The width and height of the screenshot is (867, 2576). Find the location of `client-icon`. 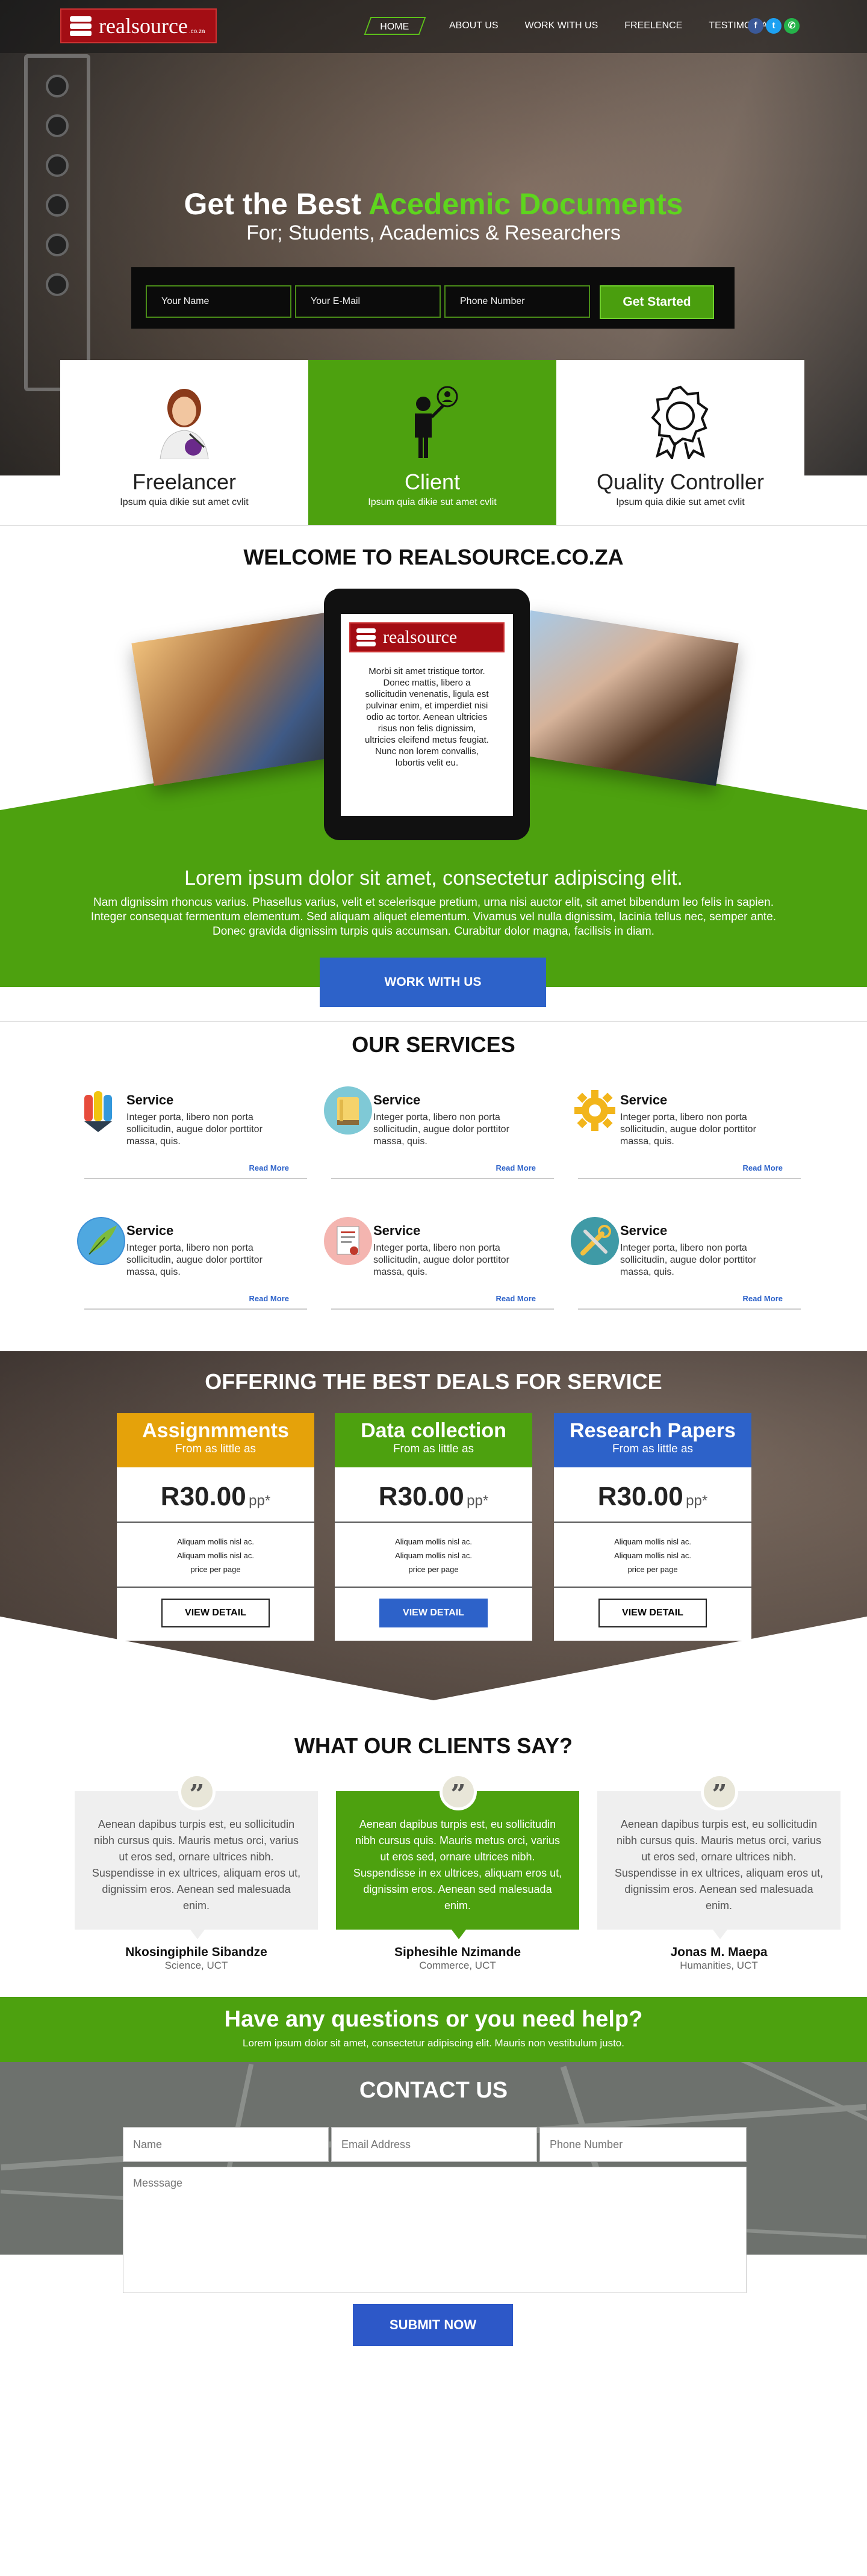

client-icon is located at coordinates (432, 420).